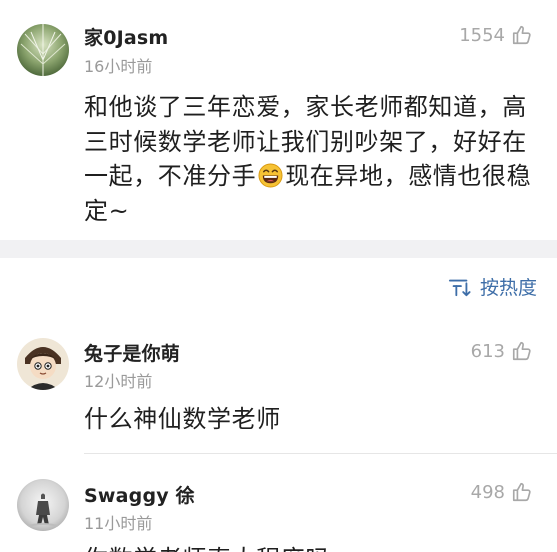 The image size is (557, 552). What do you see at coordinates (118, 381) in the screenshot?
I see `timestamp: 12小时前` at bounding box center [118, 381].